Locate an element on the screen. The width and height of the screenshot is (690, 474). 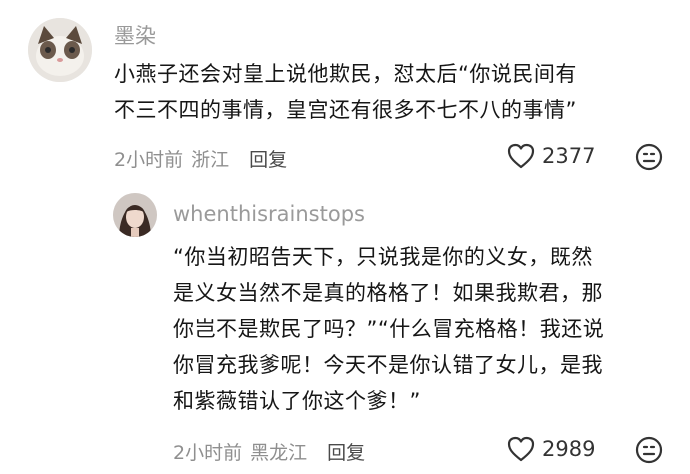
comment-username: 墨染 is located at coordinates (135, 35).